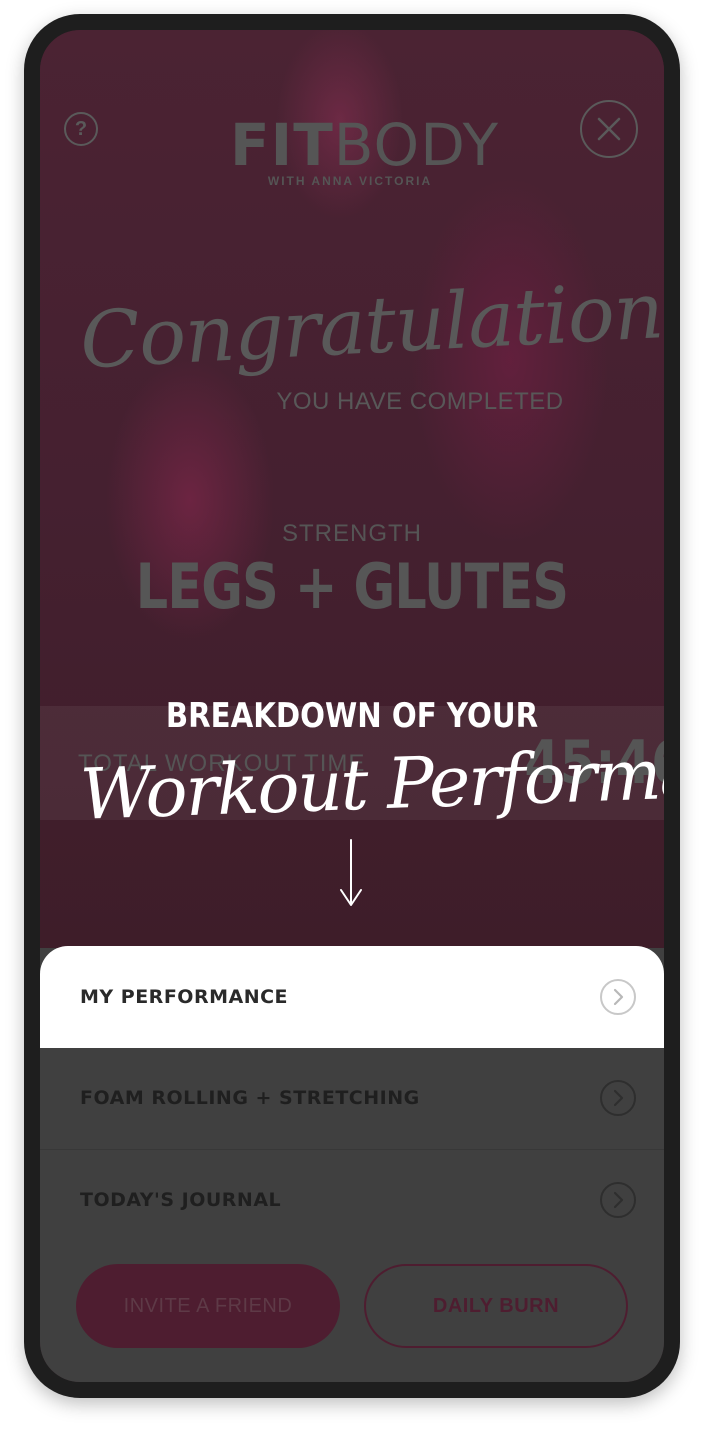  What do you see at coordinates (181, 1199) in the screenshot?
I see `menu-item-label: TODAY'S JOURNAL` at bounding box center [181, 1199].